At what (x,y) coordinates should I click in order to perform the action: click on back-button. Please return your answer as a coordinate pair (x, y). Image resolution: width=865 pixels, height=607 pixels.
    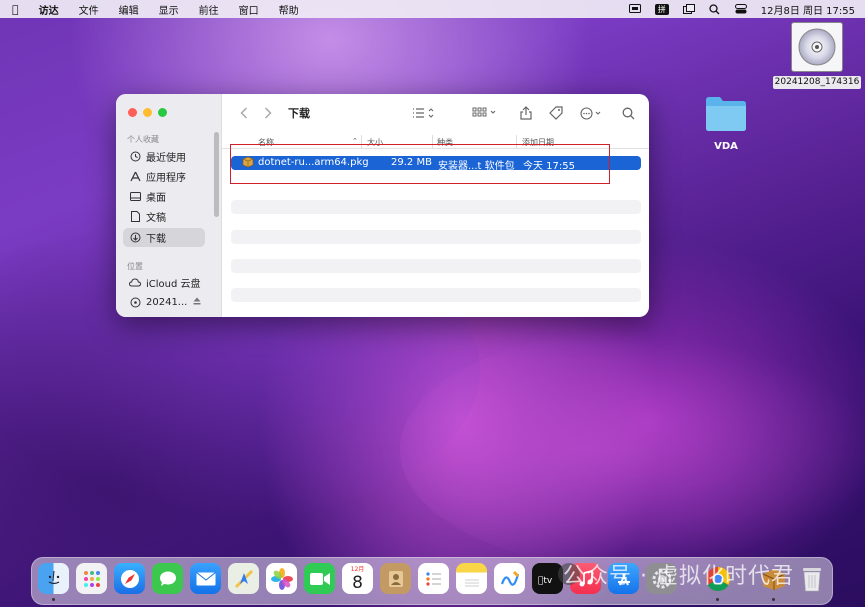
    Looking at the image, I should click on (244, 113).